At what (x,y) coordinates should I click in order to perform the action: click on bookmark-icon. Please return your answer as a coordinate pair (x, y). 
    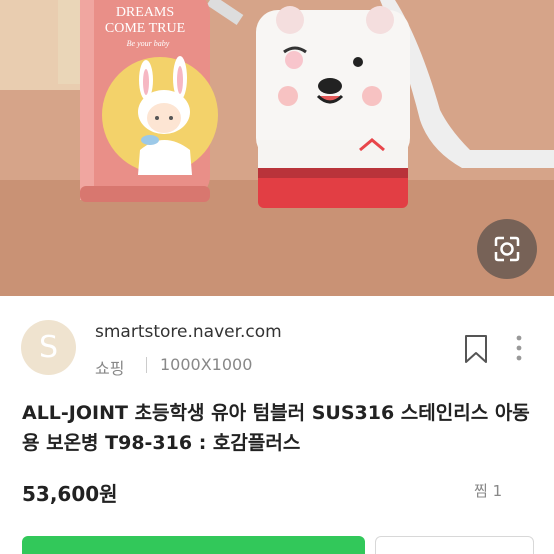
    Looking at the image, I should click on (476, 349).